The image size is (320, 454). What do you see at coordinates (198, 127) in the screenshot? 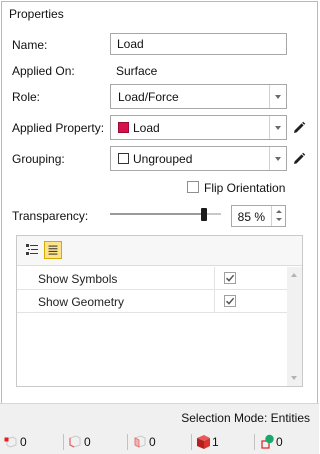
I see `applied-property-dropdown: Load` at bounding box center [198, 127].